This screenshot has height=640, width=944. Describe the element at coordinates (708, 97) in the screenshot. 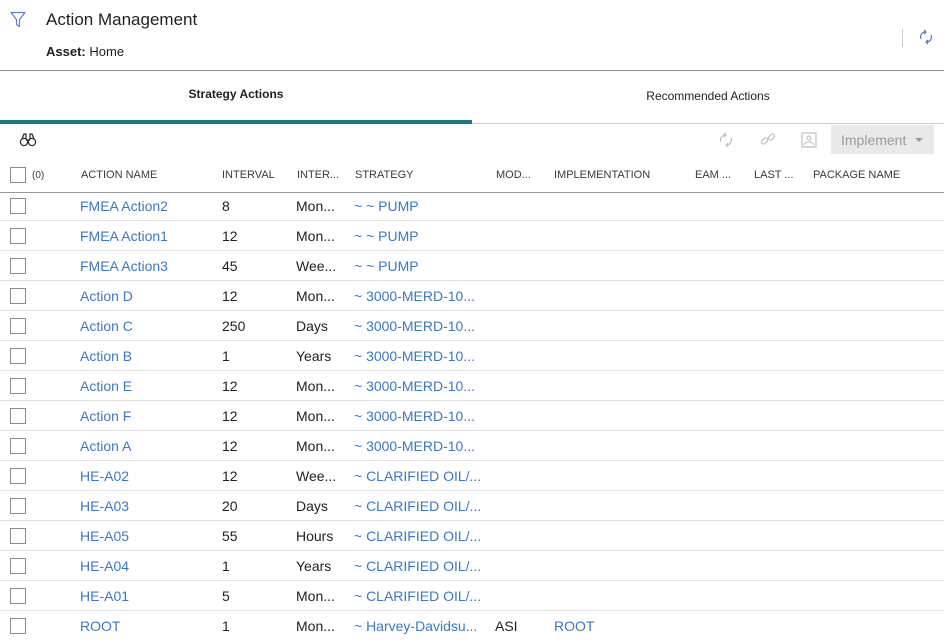

I see `tab-recommended-actions: Recommended Actions` at that location.